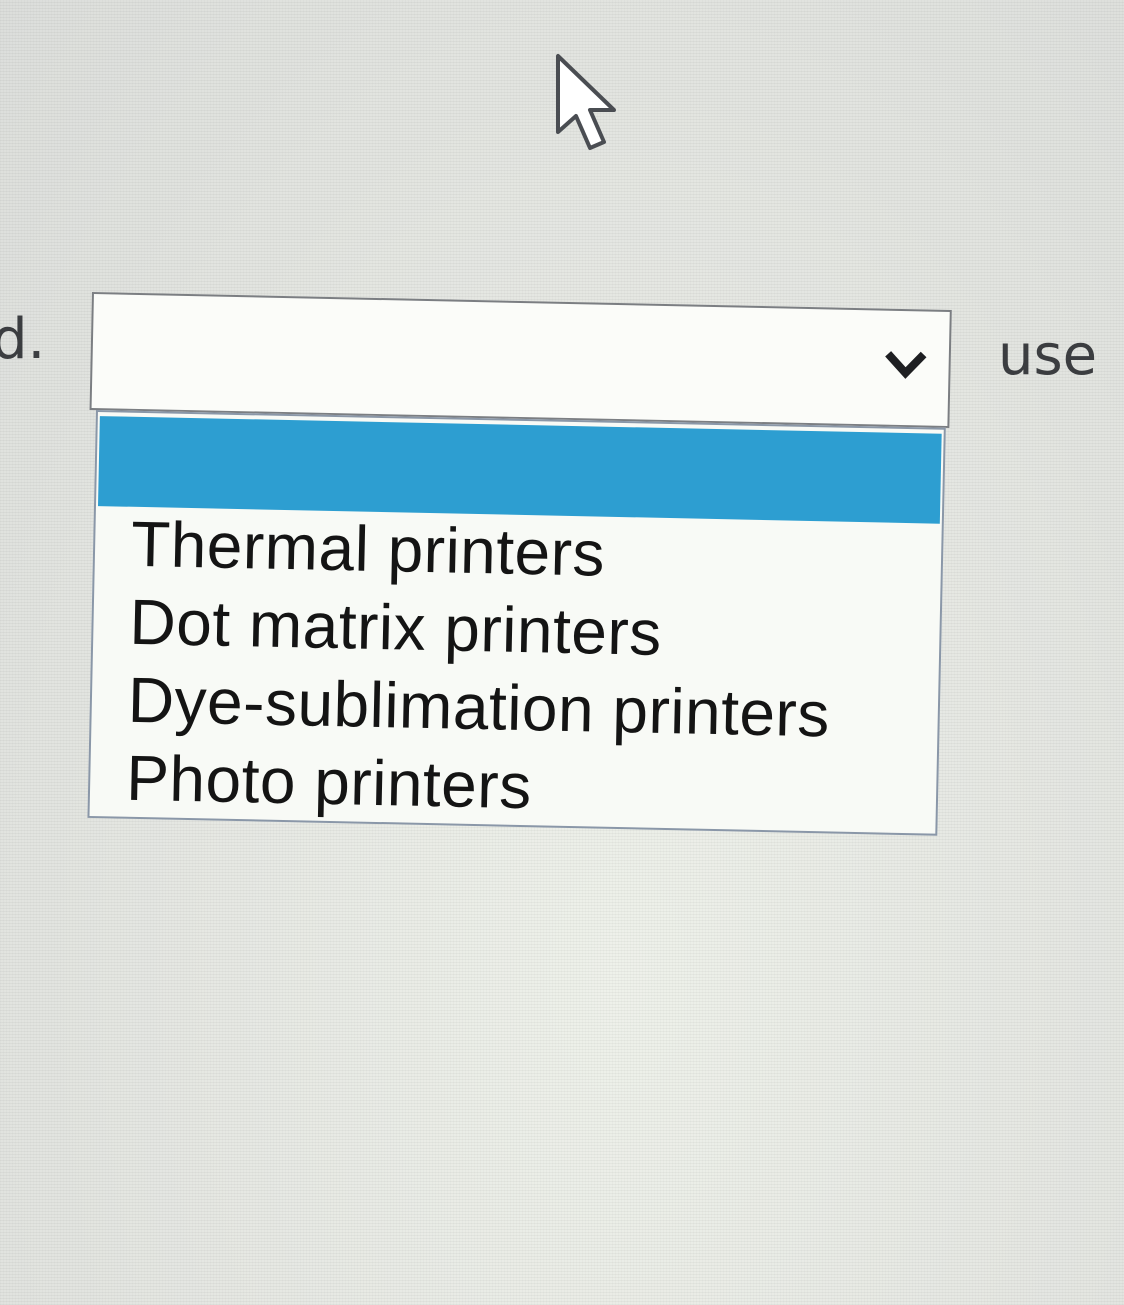 The width and height of the screenshot is (1124, 1305). I want to click on sentence-fragment-right: use, so click(1048, 355).